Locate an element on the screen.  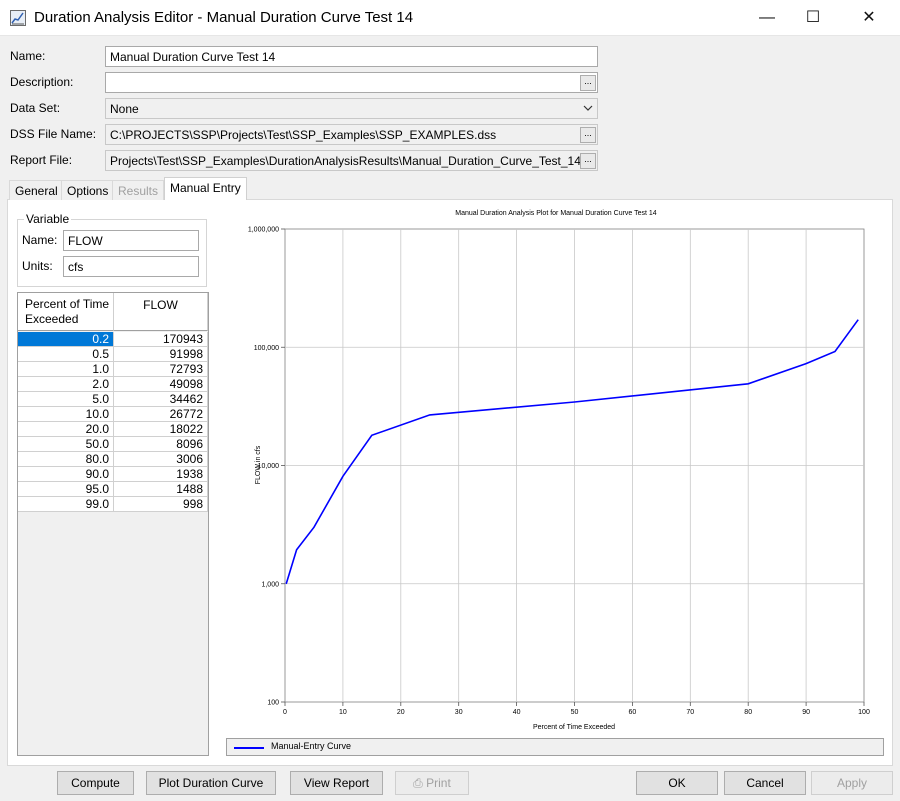
variable-units-field: cfs is located at coordinates (131, 266).